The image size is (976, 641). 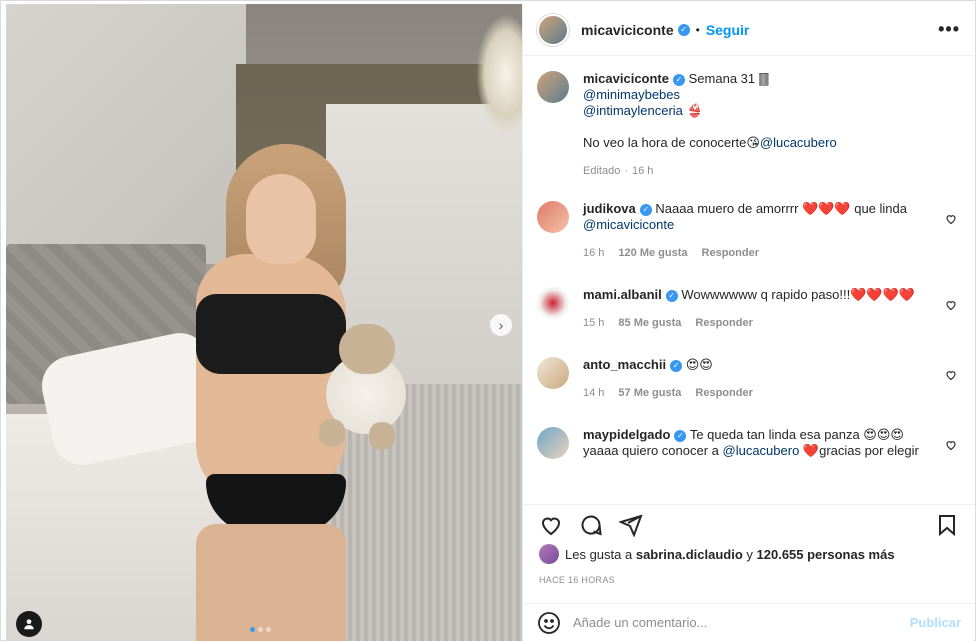 What do you see at coordinates (947, 525) in the screenshot?
I see `bookmark-icon` at bounding box center [947, 525].